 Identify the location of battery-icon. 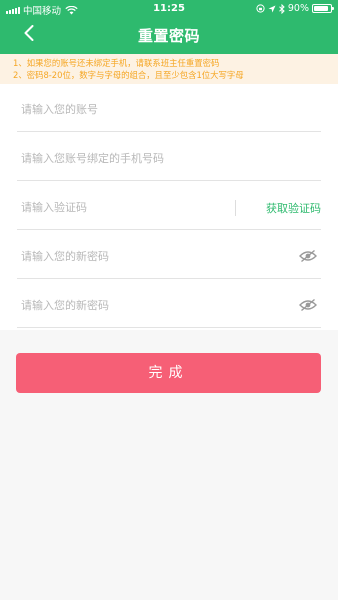
(323, 8).